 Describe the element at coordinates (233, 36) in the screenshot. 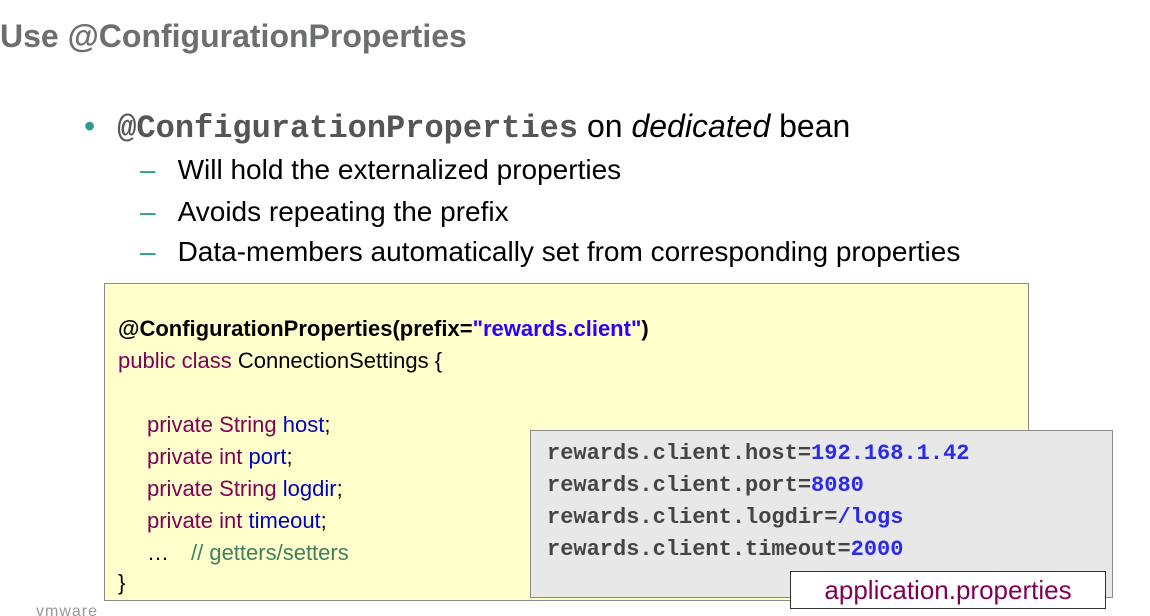

I see `slide-title: Use @ConfigurationProperties` at that location.